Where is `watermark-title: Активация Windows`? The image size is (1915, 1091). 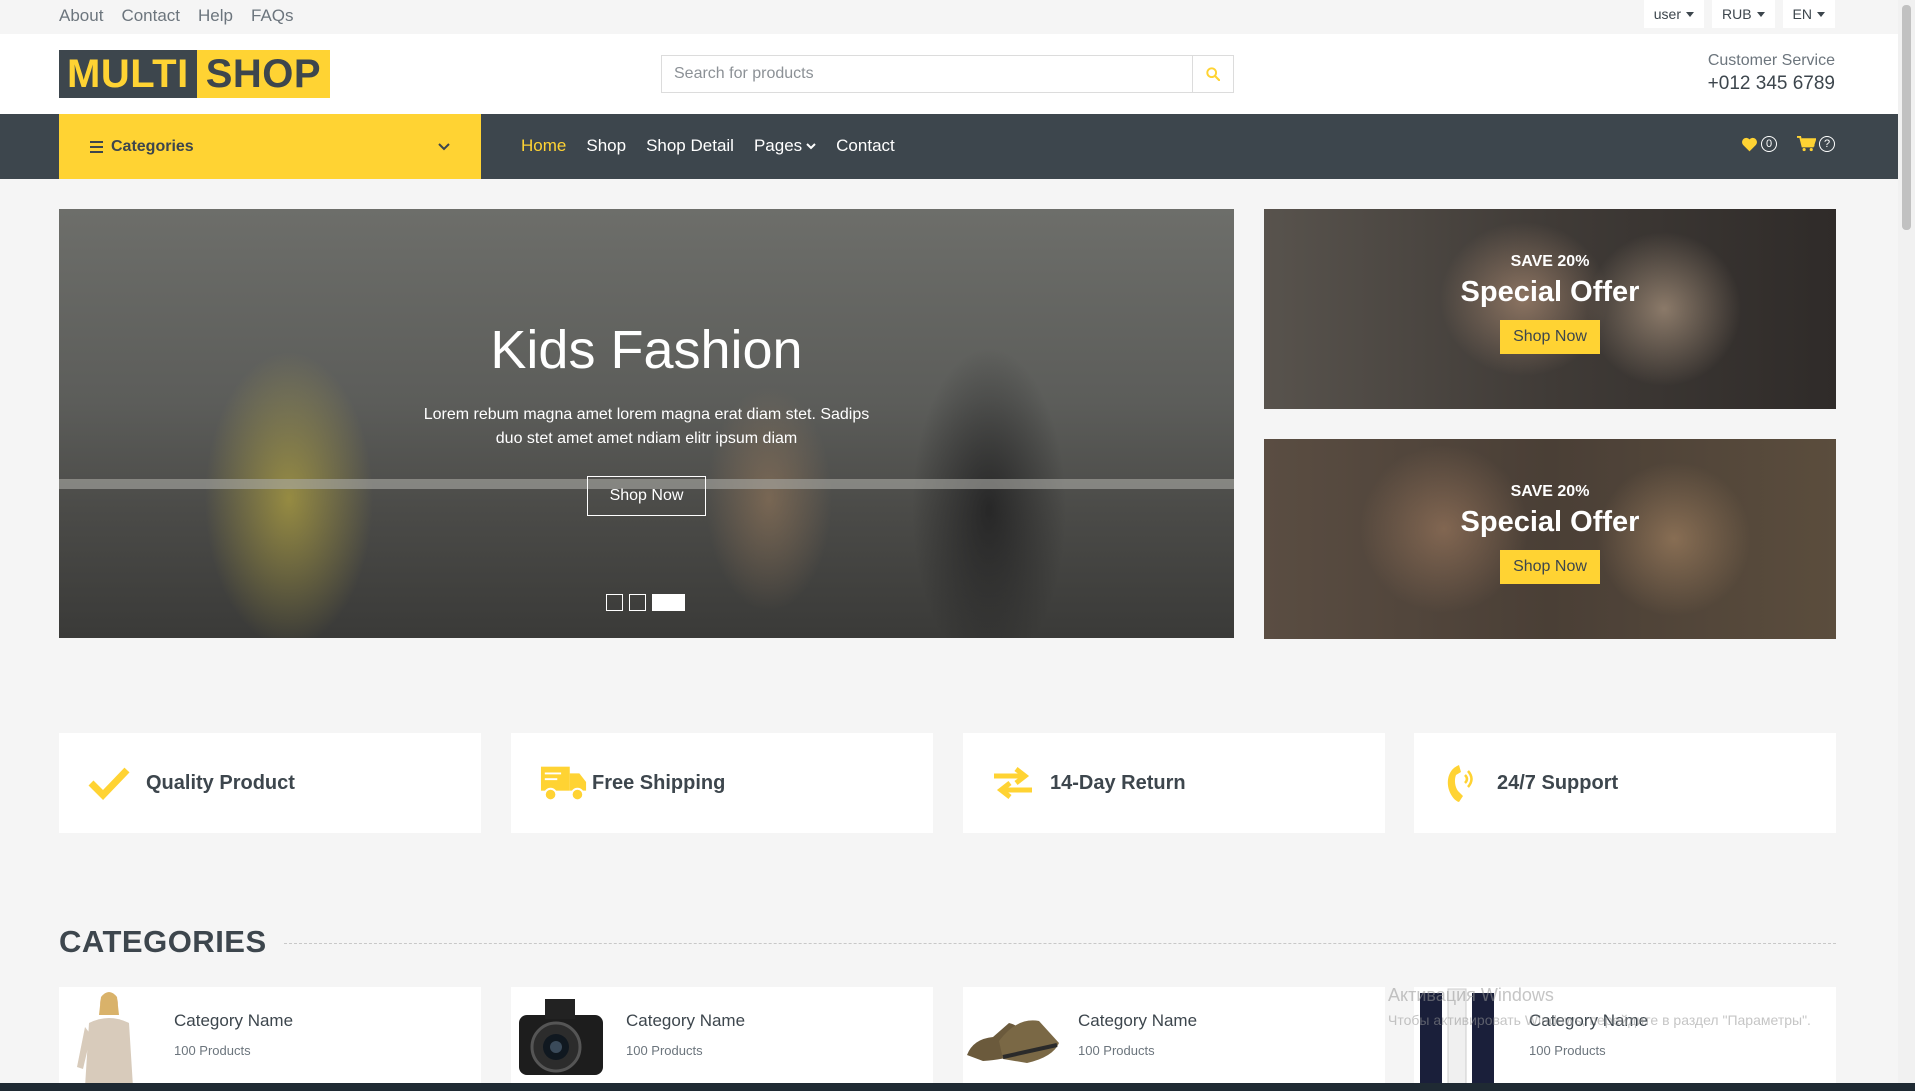 watermark-title: Активация Windows is located at coordinates (1471, 995).